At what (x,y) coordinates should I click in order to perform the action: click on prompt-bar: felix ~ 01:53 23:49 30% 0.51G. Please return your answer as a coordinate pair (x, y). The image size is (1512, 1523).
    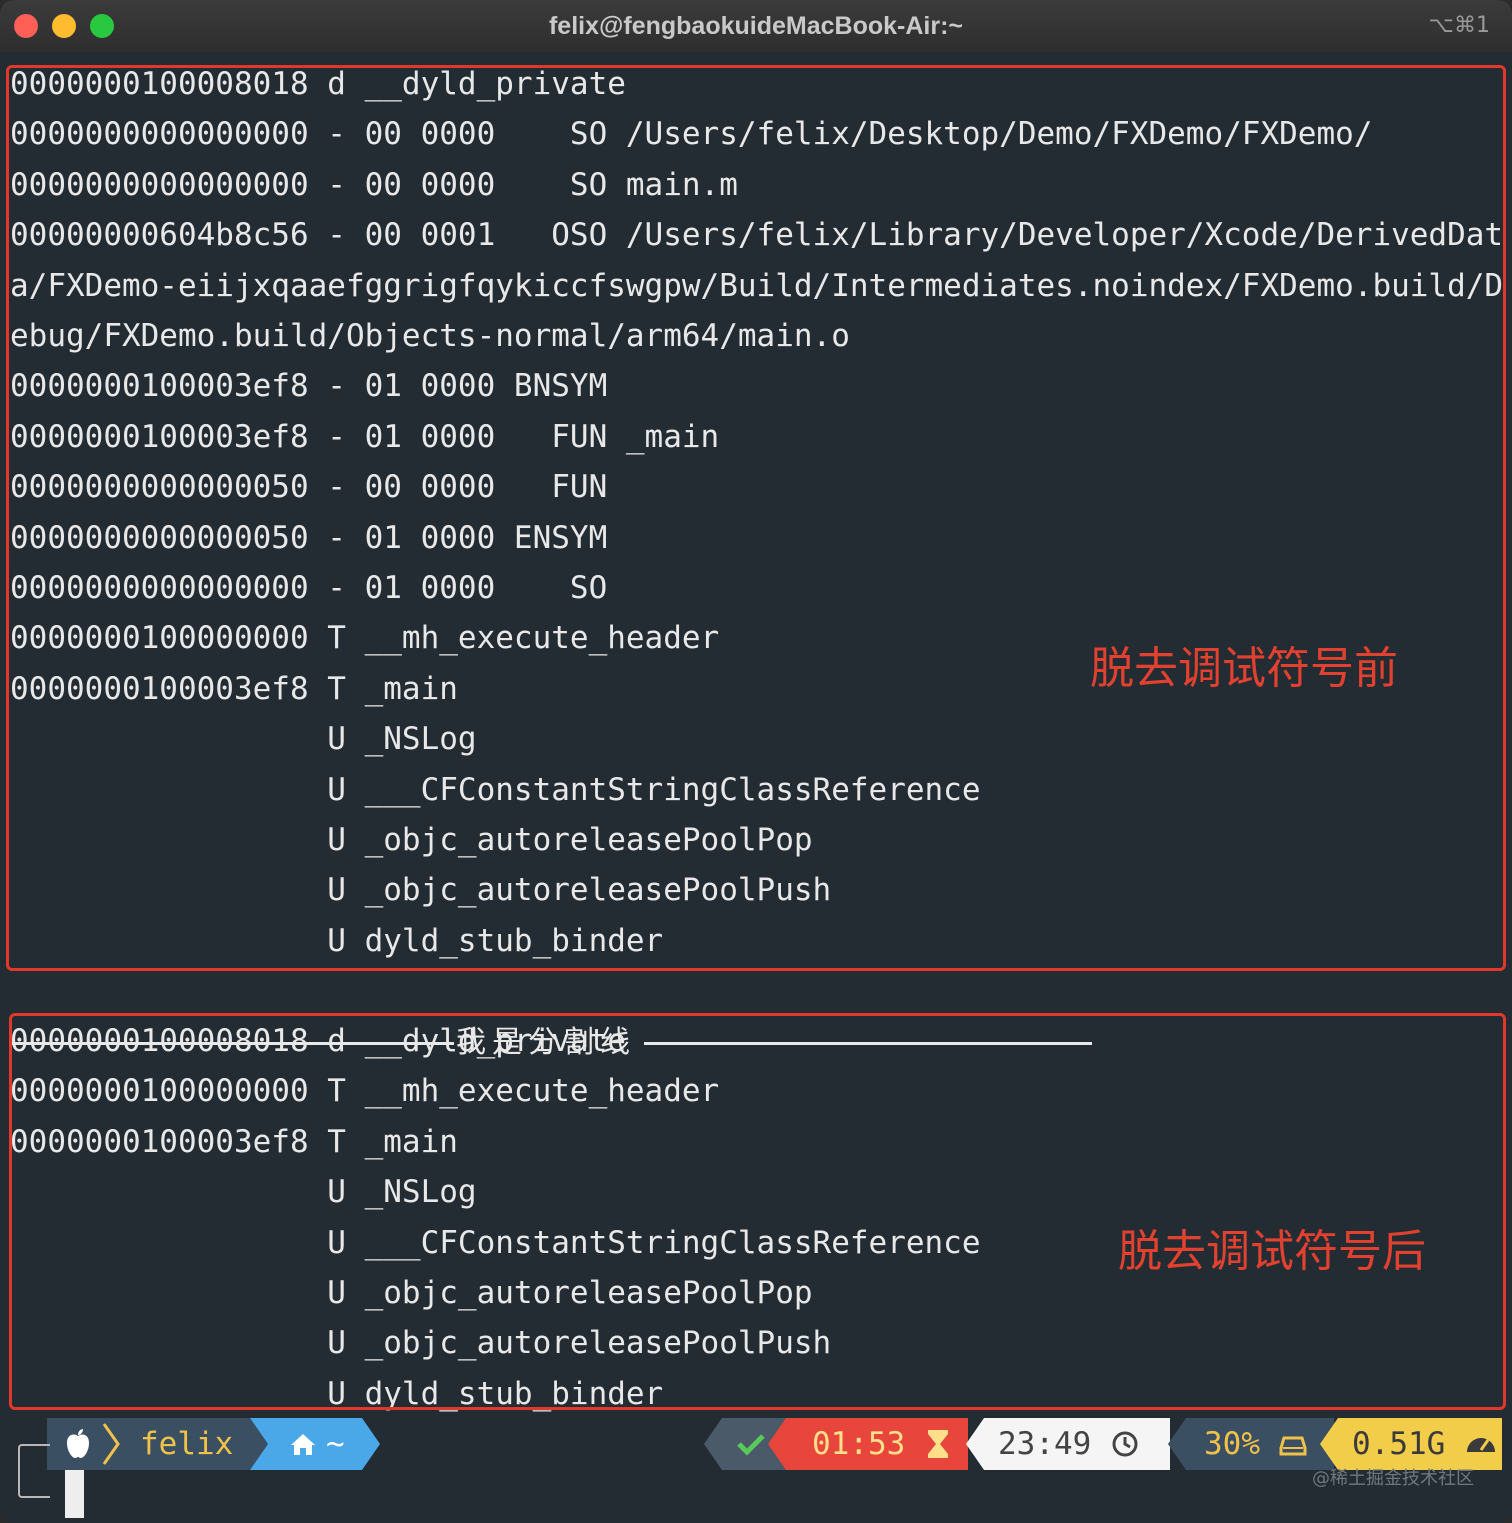
    Looking at the image, I should click on (756, 1444).